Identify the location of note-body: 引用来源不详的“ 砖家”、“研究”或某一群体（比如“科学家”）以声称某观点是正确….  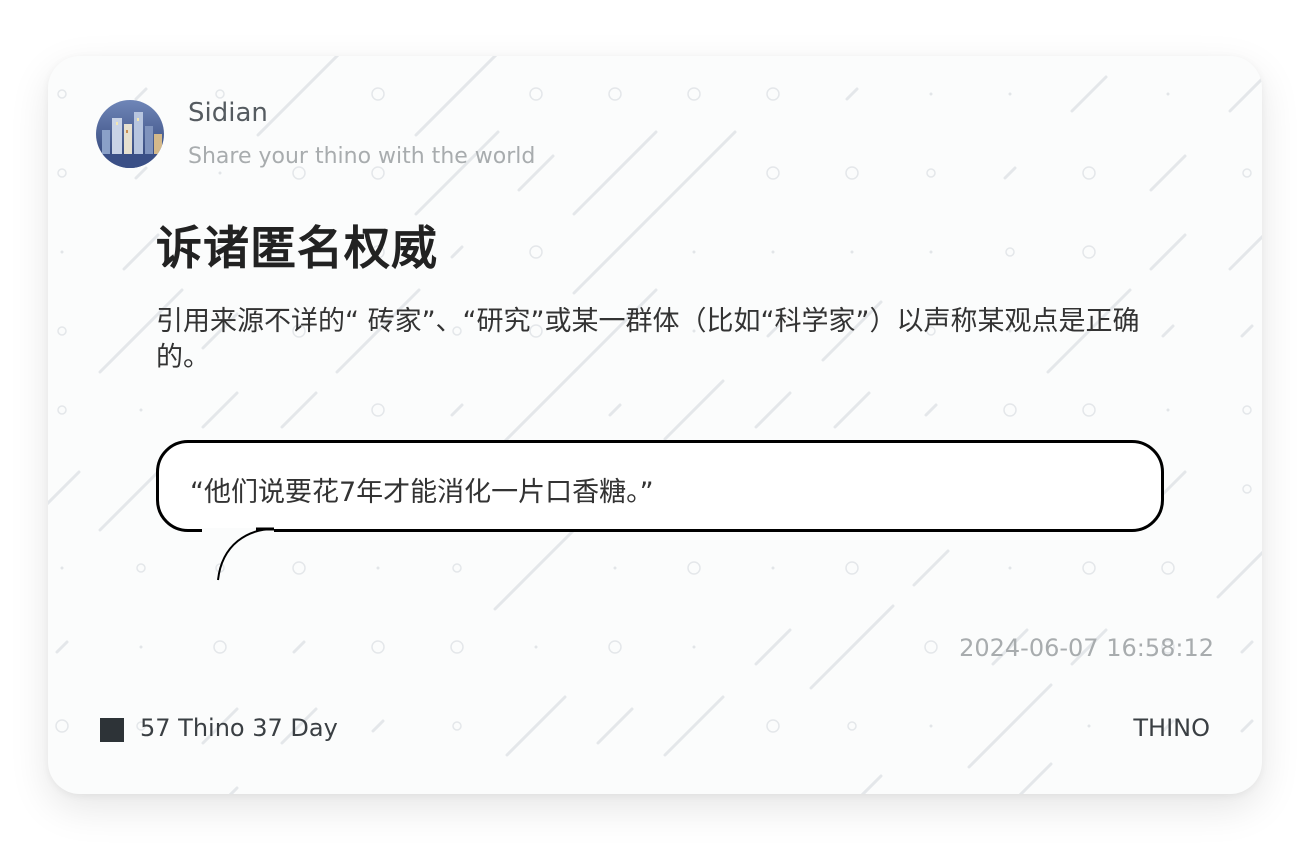
(648, 339).